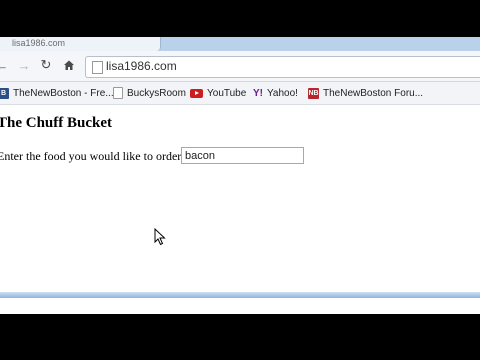 The image size is (480, 360). Describe the element at coordinates (4, 93) in the screenshot. I see `thenewboston-favicon-icon: B` at that location.